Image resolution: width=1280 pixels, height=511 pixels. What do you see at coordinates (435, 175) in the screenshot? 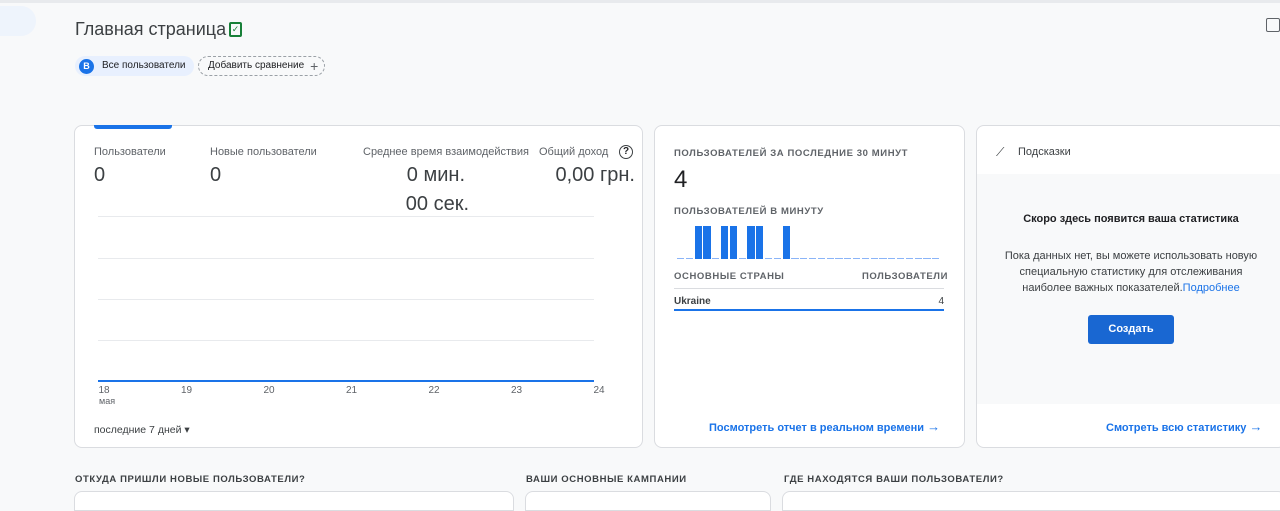
I see `metric-engagement-value: 0 мин.` at bounding box center [435, 175].